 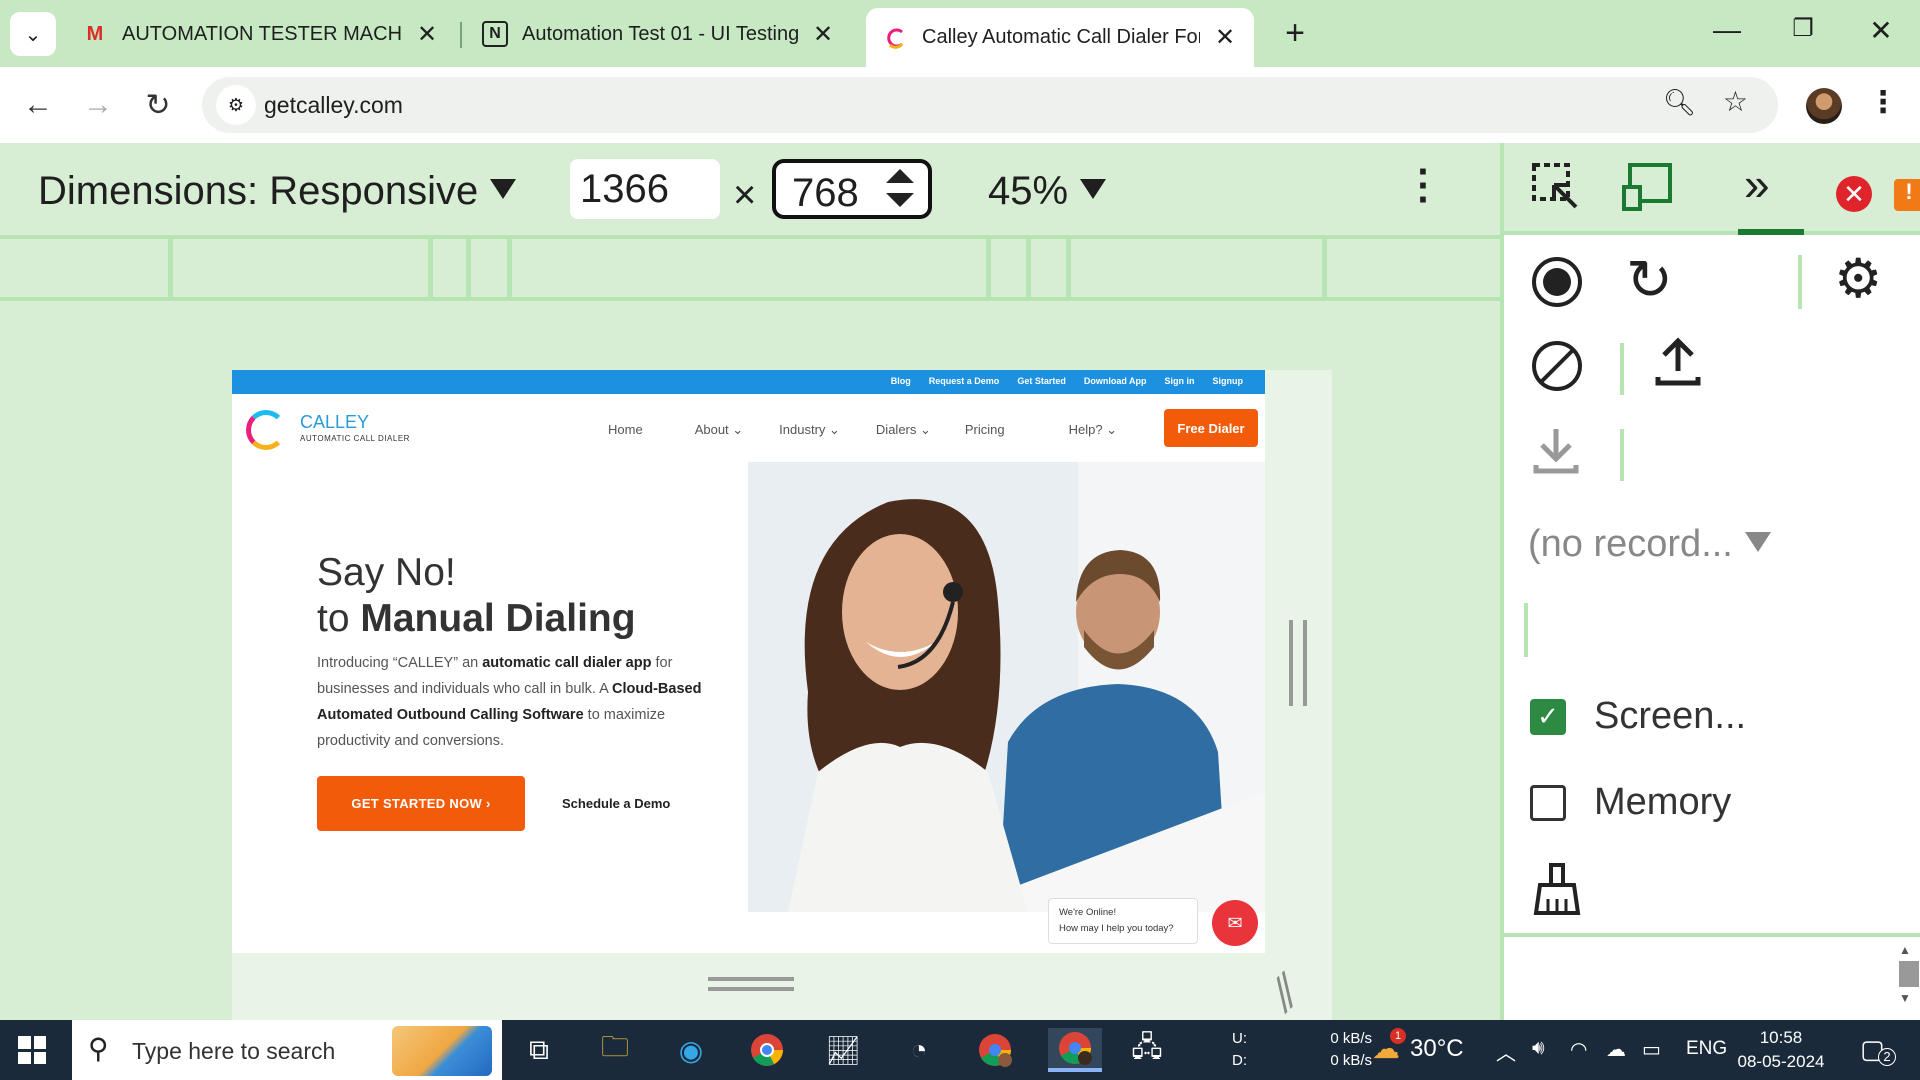 I want to click on chrome-icon, so click(x=767, y=1050).